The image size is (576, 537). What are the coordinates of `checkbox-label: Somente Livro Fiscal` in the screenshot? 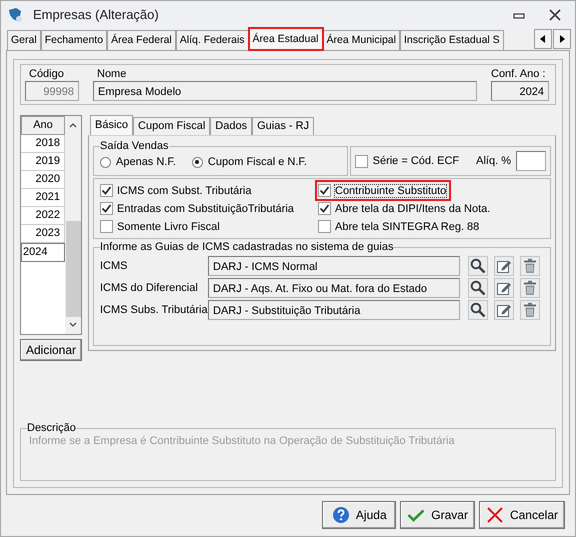 It's located at (168, 226).